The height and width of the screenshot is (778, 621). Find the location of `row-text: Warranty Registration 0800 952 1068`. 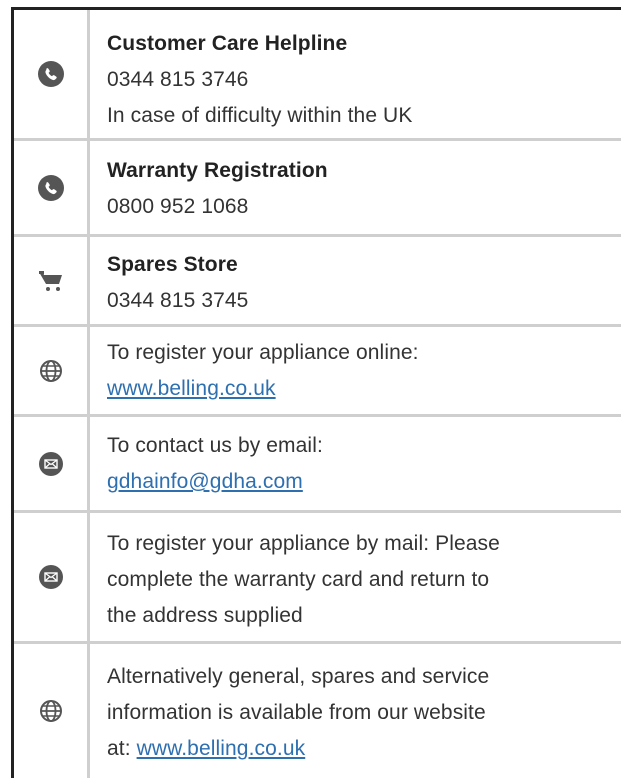

row-text: Warranty Registration 0800 952 1068 is located at coordinates (360, 189).